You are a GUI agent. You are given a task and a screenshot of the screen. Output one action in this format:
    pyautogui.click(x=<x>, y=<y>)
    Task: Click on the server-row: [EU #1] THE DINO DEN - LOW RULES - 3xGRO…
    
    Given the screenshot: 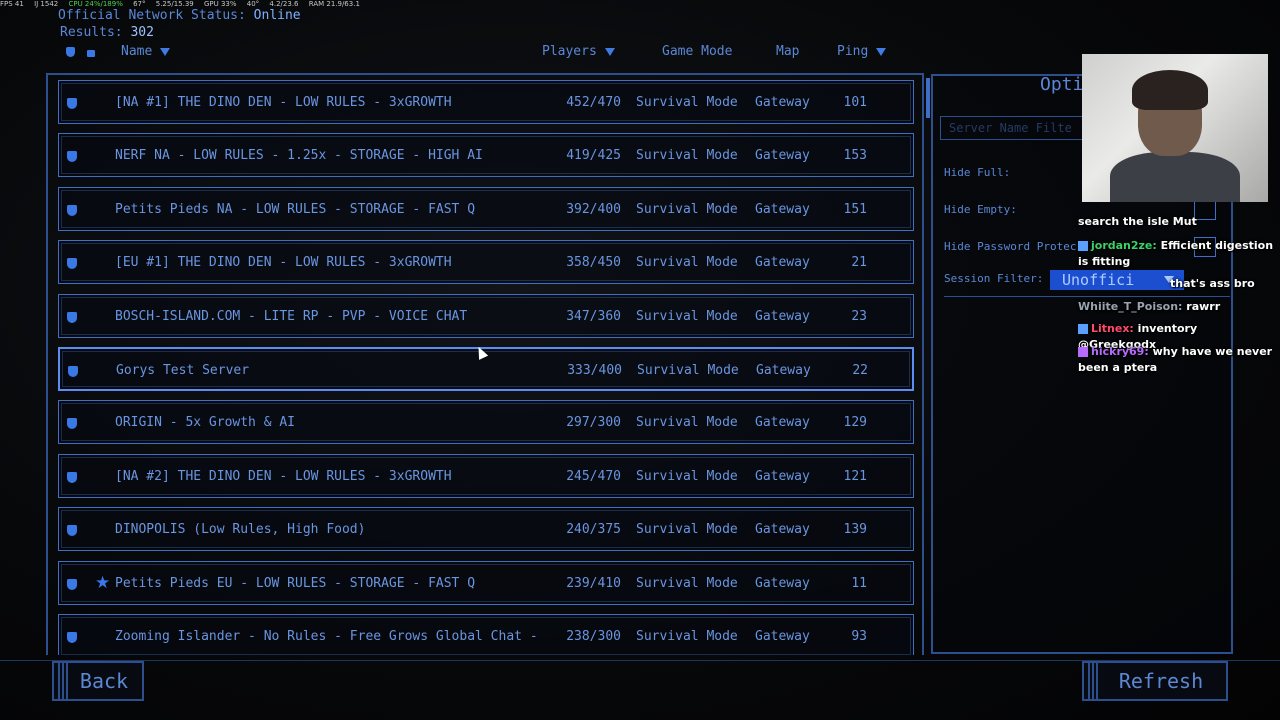 What is the action you would take?
    pyautogui.click(x=486, y=262)
    